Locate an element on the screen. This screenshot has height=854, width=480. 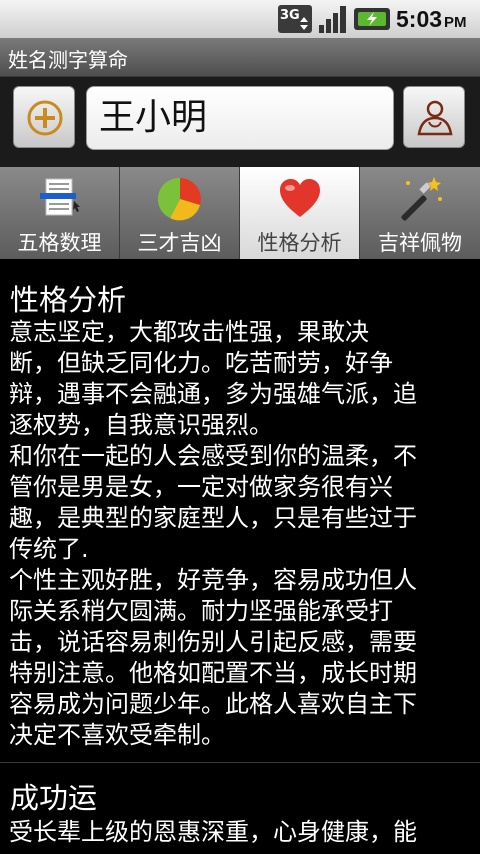
clock-ampm: PM is located at coordinates (455, 22).